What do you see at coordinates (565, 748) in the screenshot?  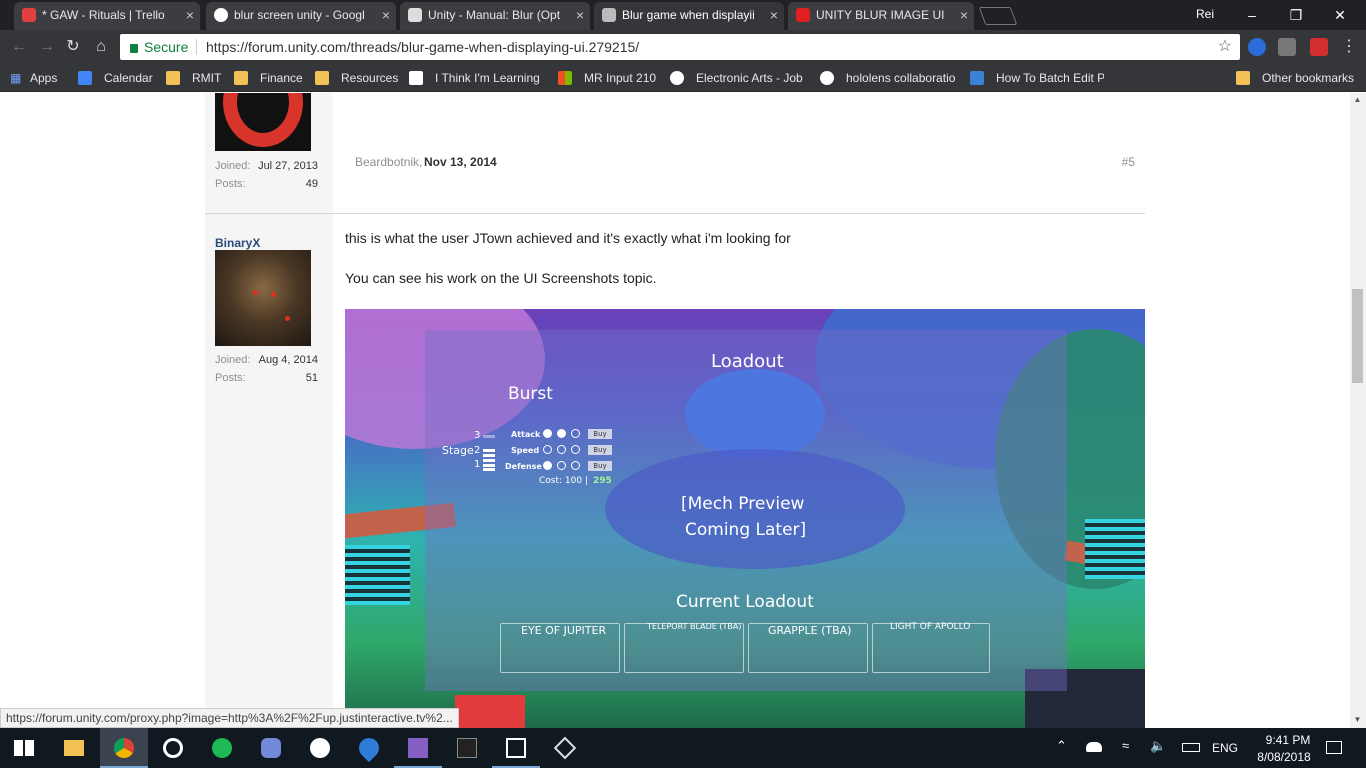 I see `taskbar-unity-hub` at bounding box center [565, 748].